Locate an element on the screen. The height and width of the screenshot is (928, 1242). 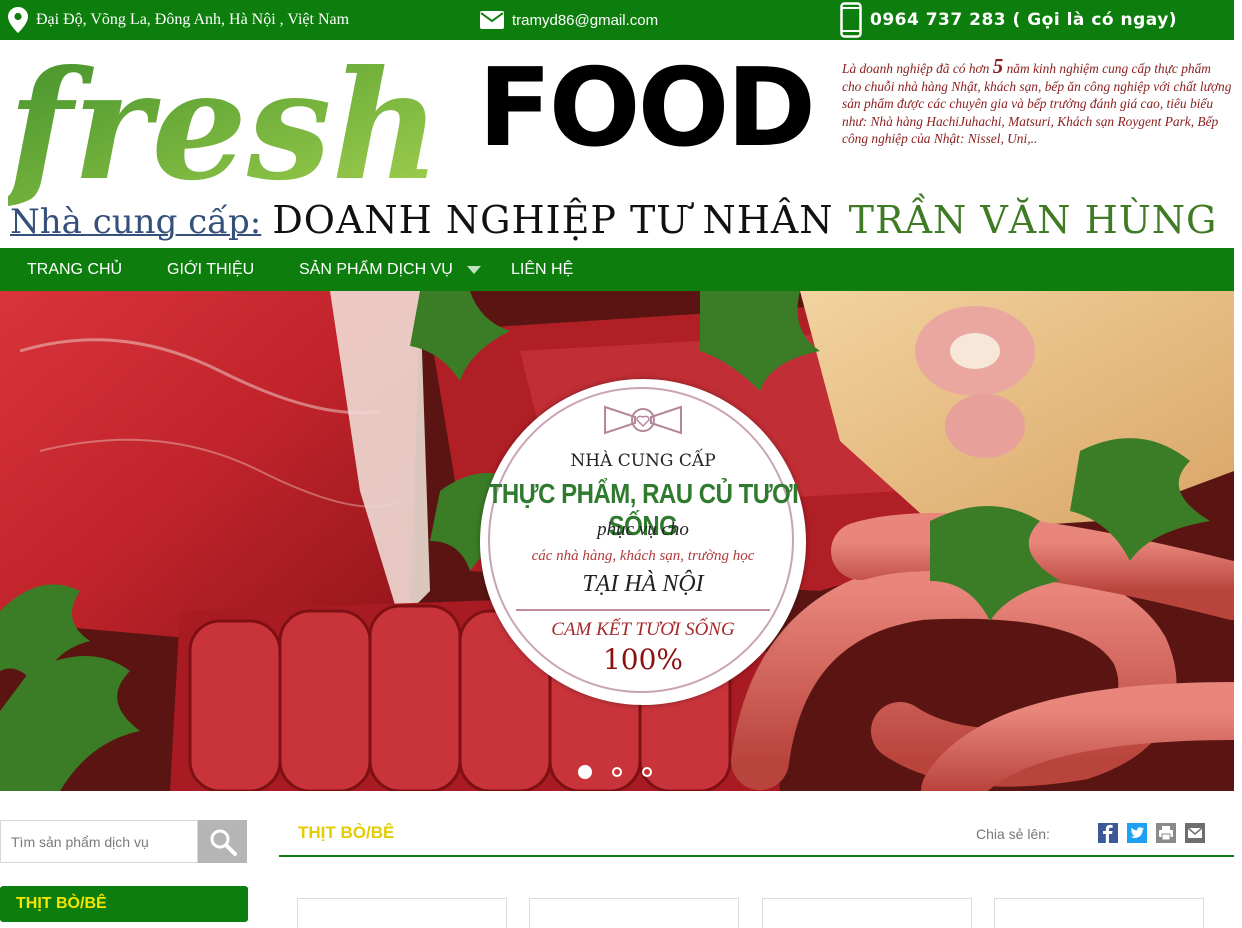
badge-line-supplier: NHÀ CUNG CẤP is located at coordinates (643, 461).